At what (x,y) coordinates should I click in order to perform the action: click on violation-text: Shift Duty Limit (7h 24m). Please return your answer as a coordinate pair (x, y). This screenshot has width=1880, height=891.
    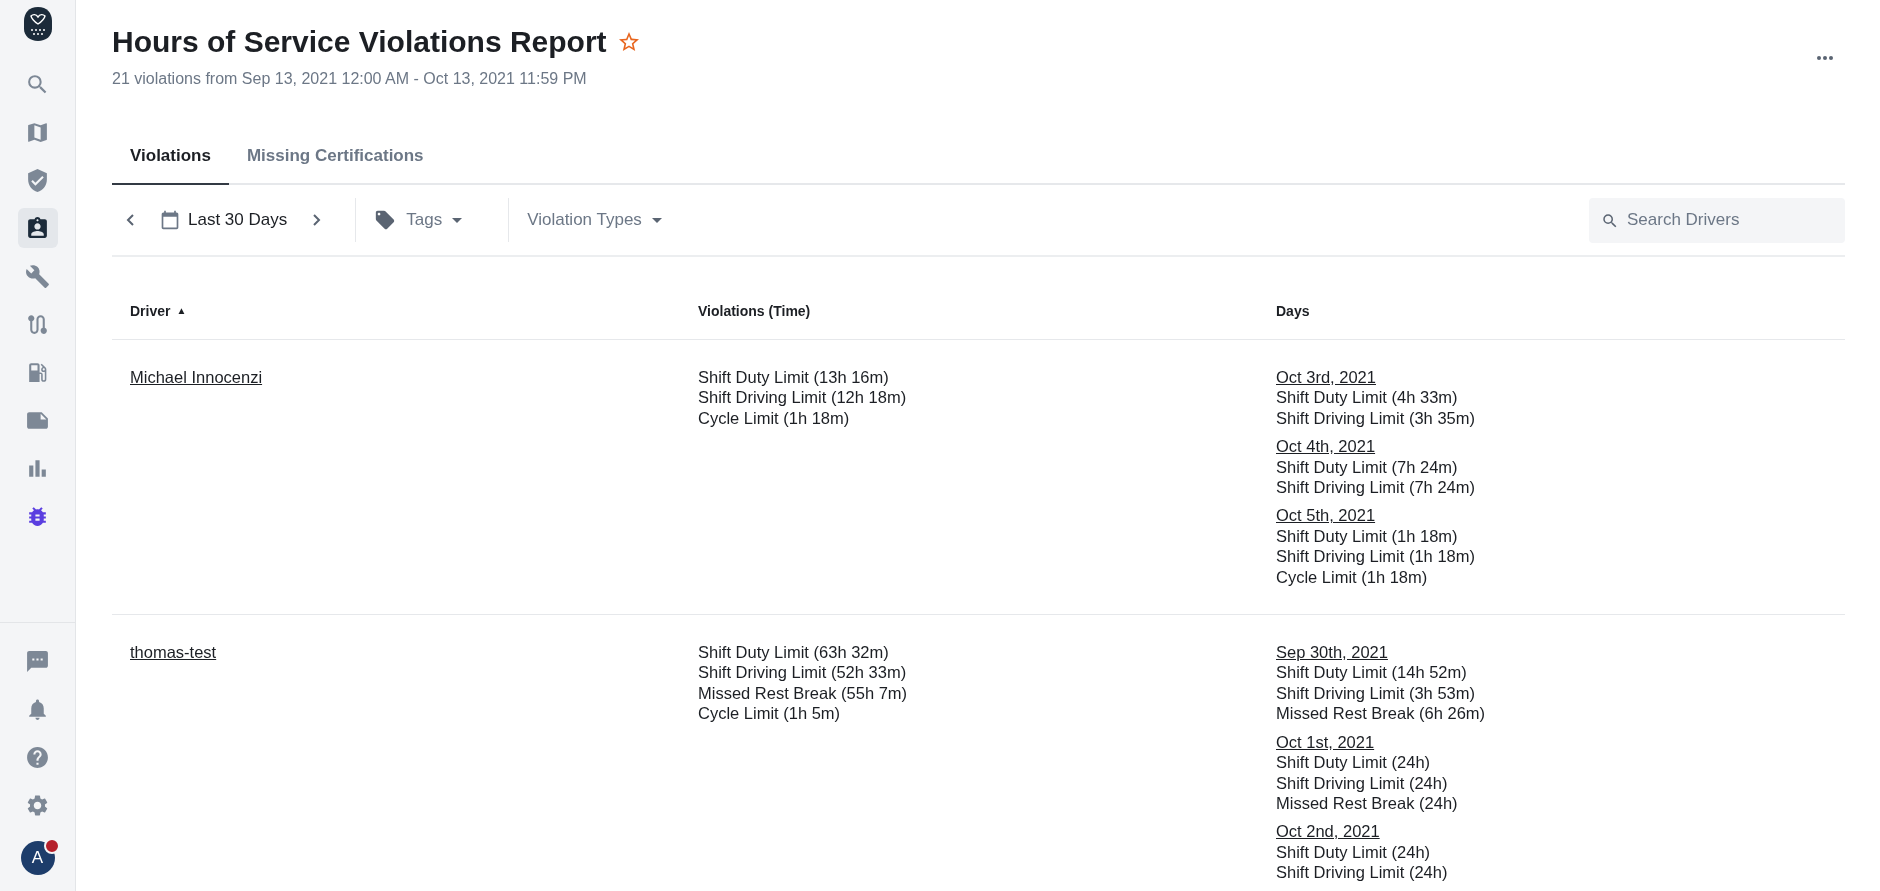
    Looking at the image, I should click on (1367, 467).